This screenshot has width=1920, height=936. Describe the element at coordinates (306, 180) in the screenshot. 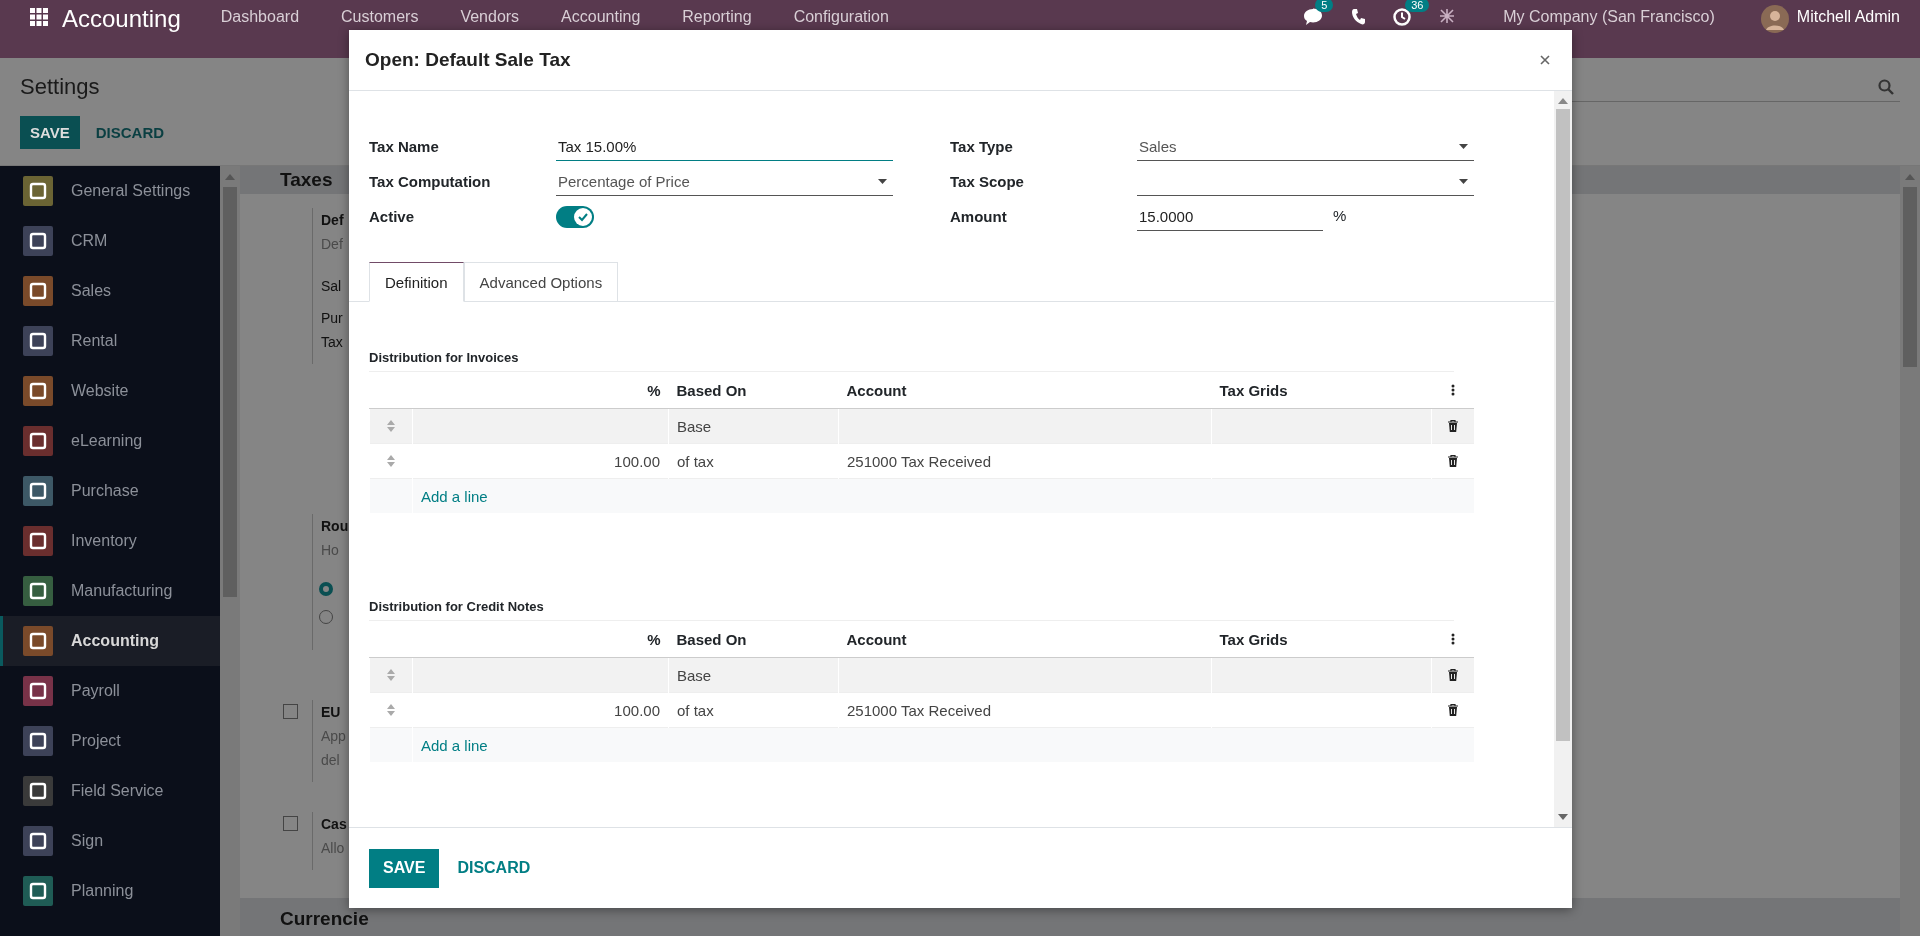

I see `section-title: Taxes` at that location.